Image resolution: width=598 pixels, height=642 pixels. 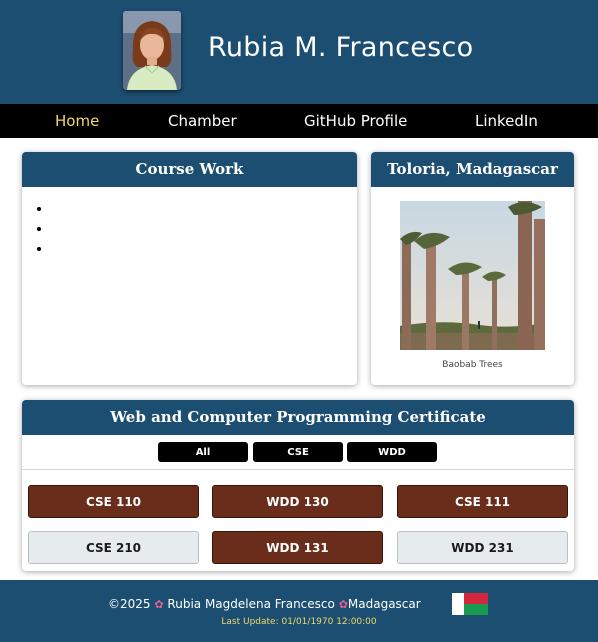 What do you see at coordinates (392, 452) in the screenshot?
I see `filter-wdd-button: WDD` at bounding box center [392, 452].